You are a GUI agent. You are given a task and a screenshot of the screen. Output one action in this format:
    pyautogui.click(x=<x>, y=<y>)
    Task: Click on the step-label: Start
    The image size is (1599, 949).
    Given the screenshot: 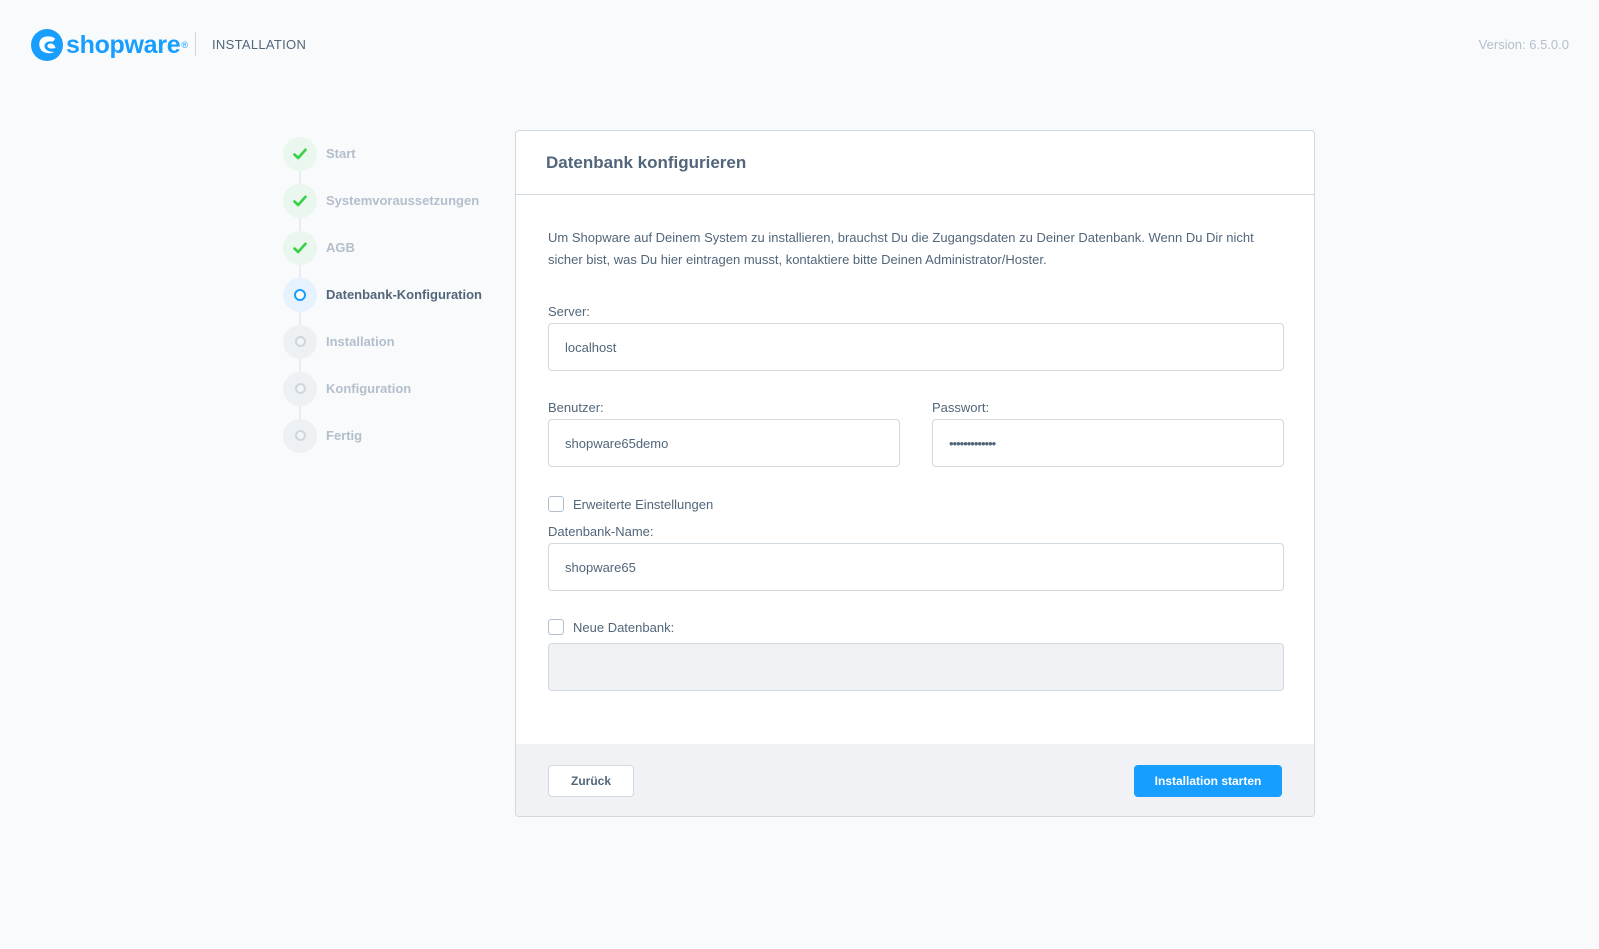 What is the action you would take?
    pyautogui.click(x=341, y=153)
    